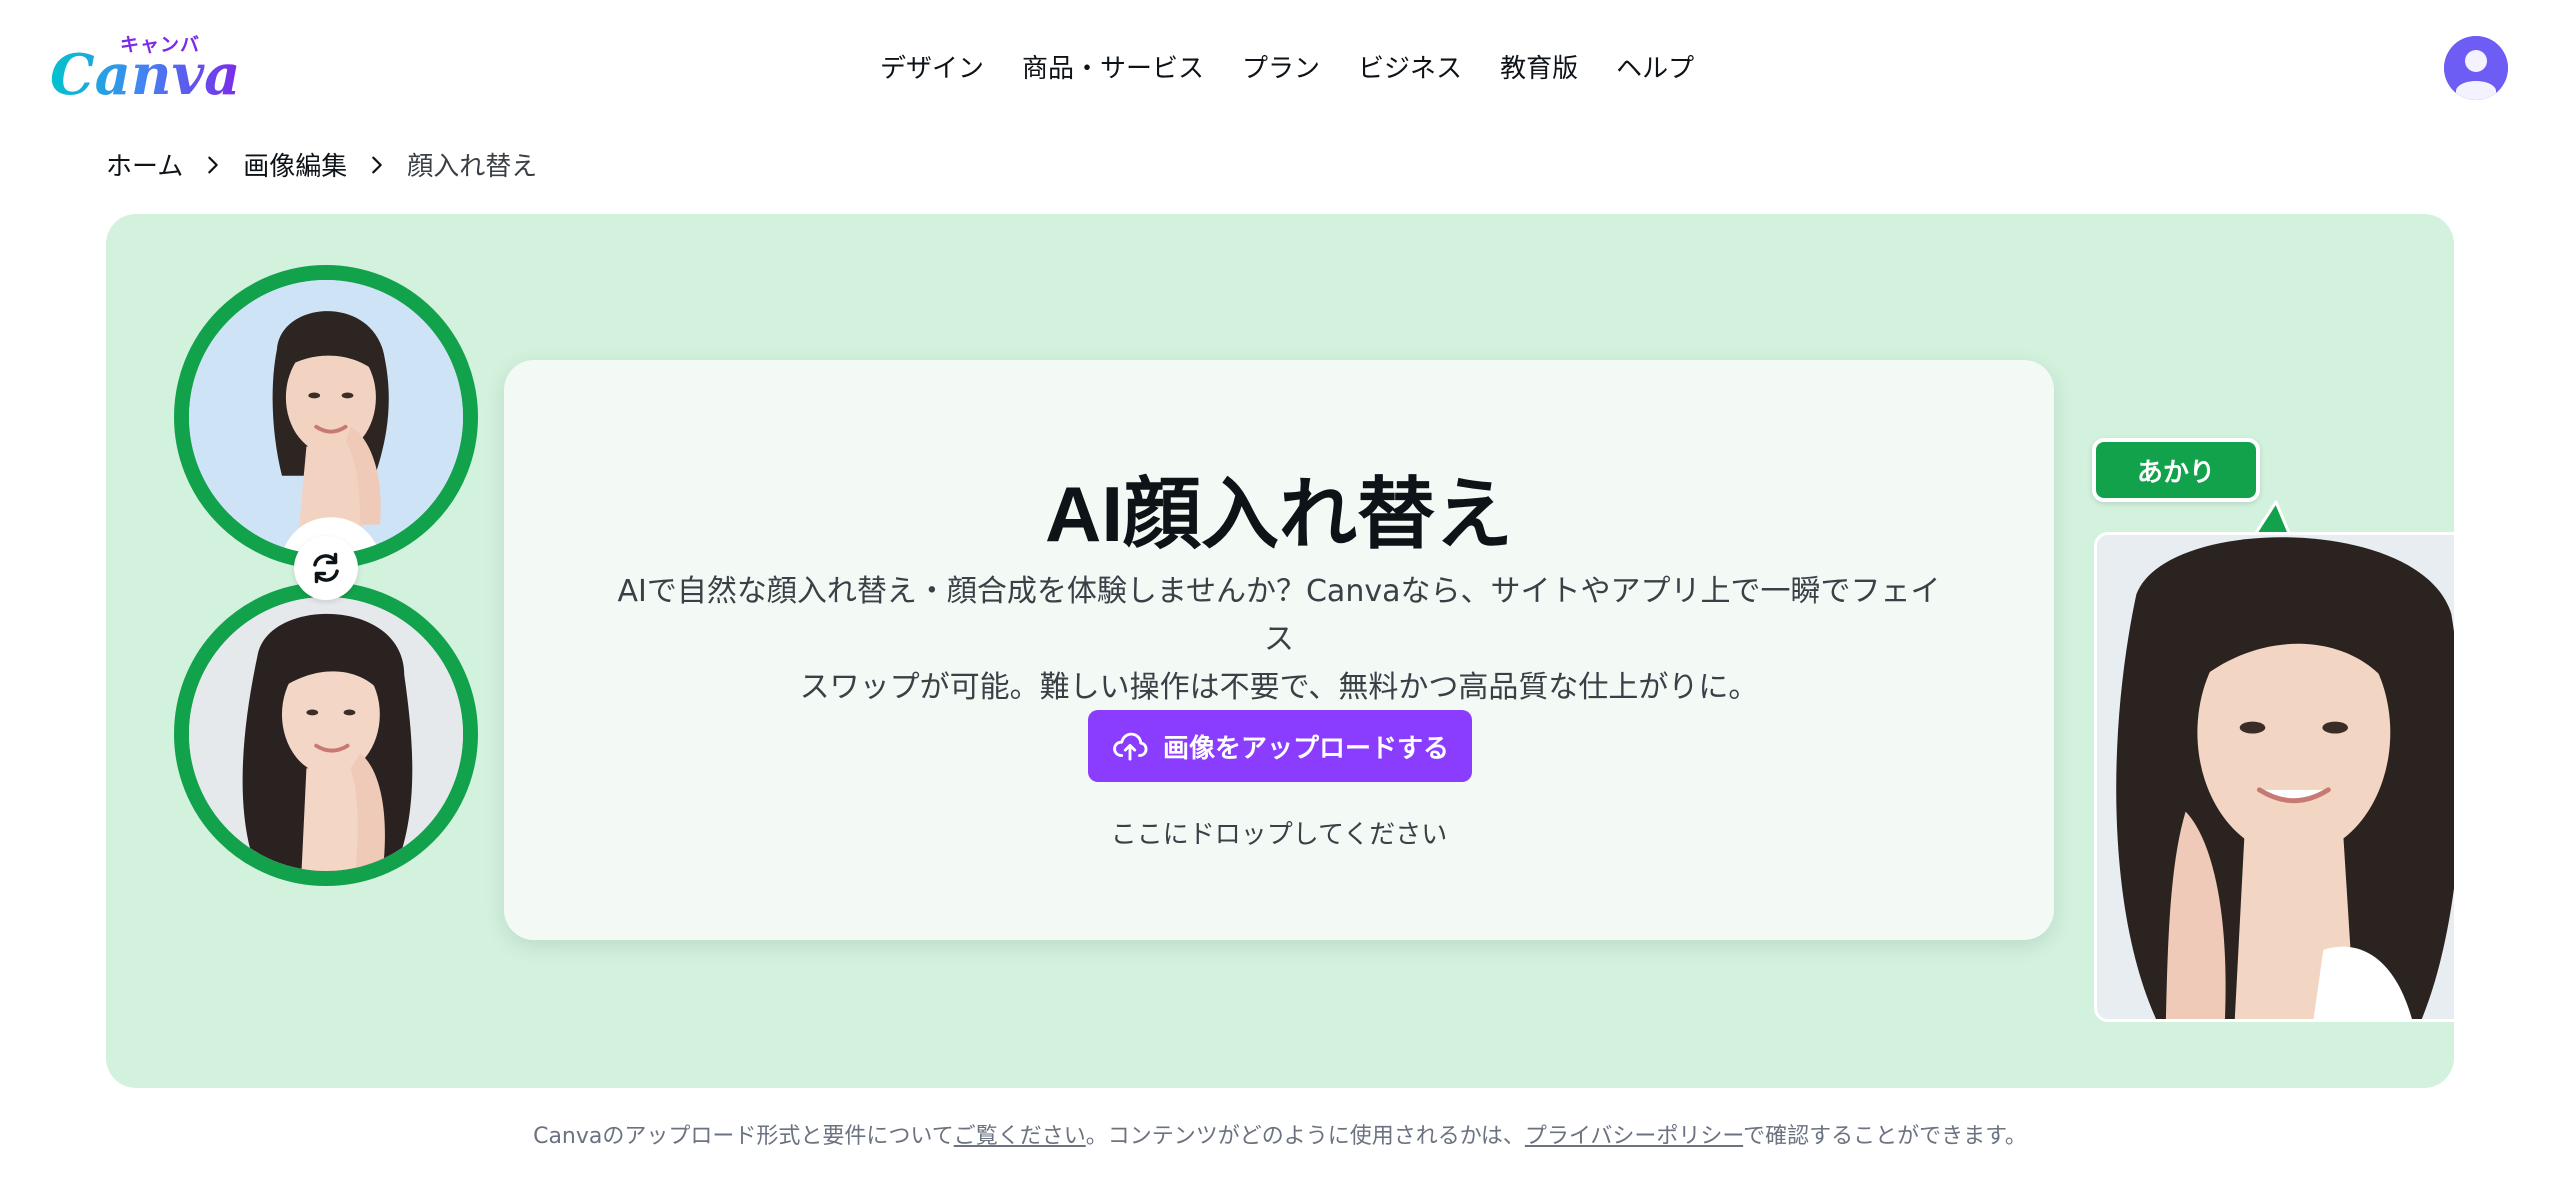  What do you see at coordinates (1655, 66) in the screenshot?
I see `nav-help: ヘルプ` at bounding box center [1655, 66].